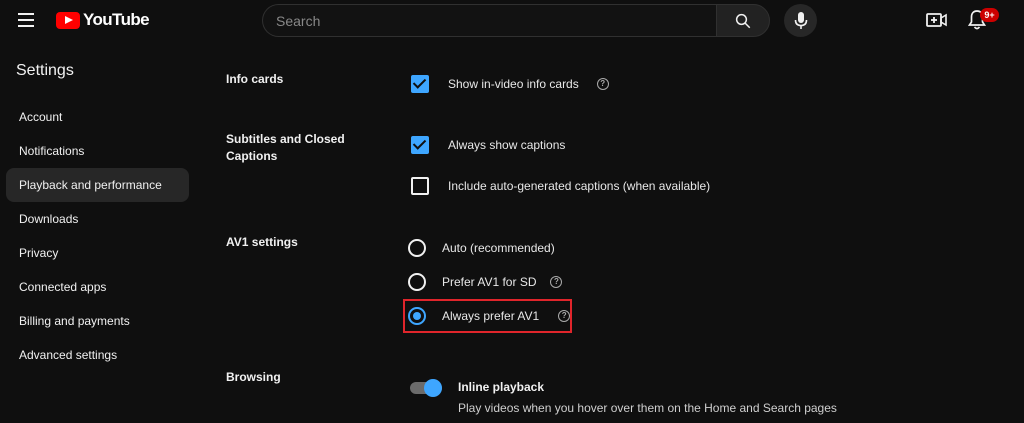 This screenshot has width=1024, height=423. I want to click on sidebar-item-account: Account, so click(97, 117).